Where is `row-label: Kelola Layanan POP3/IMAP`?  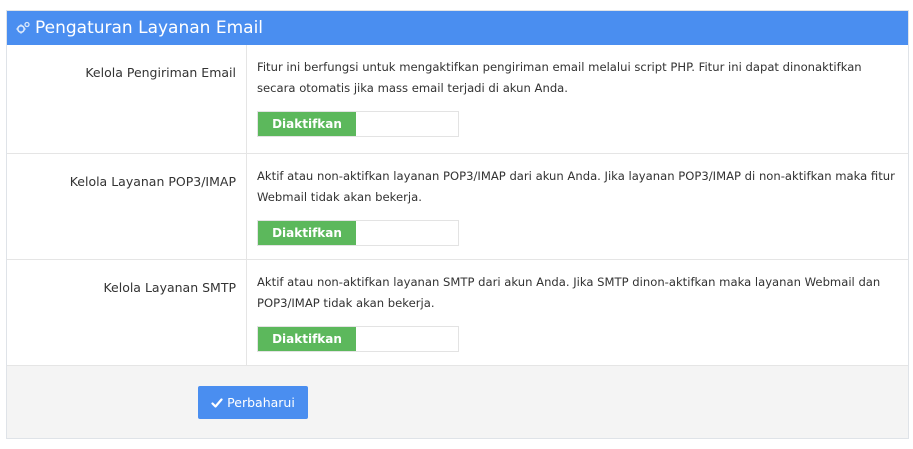 row-label: Kelola Layanan POP3/IMAP is located at coordinates (127, 206).